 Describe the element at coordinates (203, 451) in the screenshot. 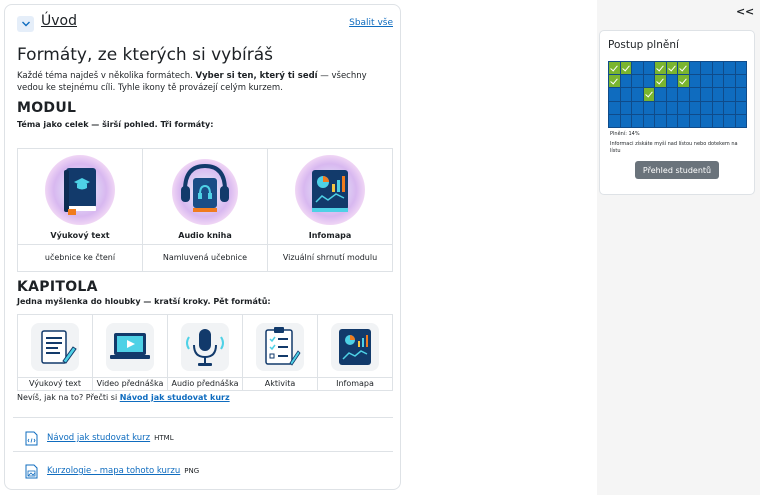

I see `divider` at that location.